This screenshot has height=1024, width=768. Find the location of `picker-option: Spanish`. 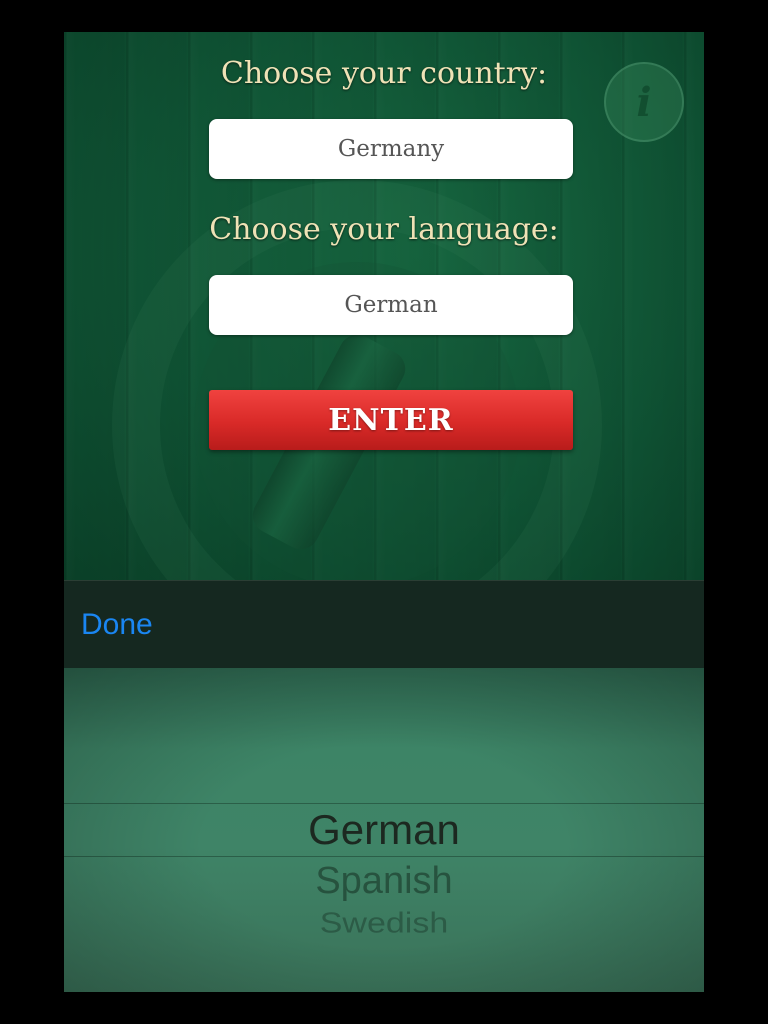

picker-option: Spanish is located at coordinates (384, 881).